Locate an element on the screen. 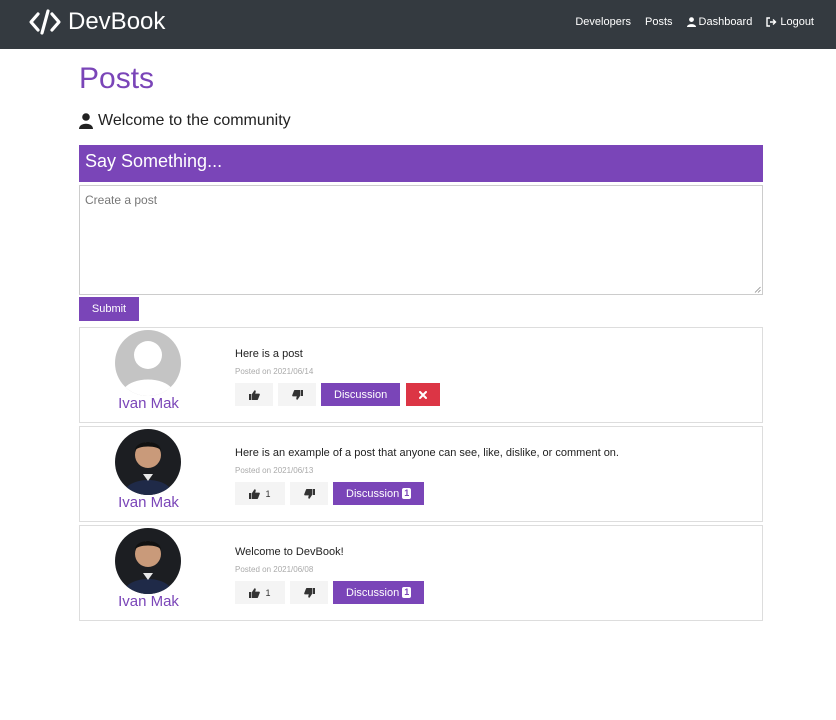 The image size is (836, 720). nav-posts: Posts is located at coordinates (659, 22).